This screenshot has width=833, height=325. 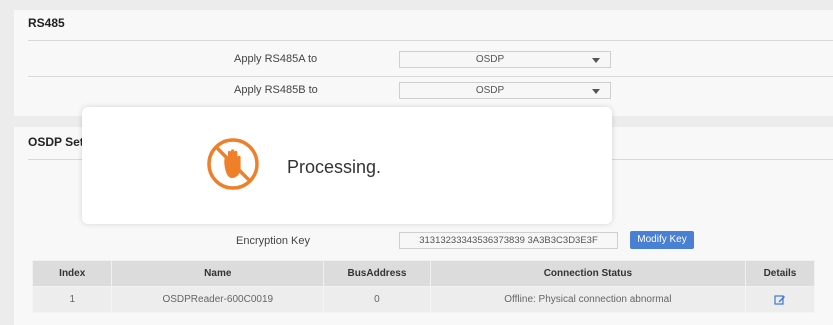 What do you see at coordinates (334, 167) in the screenshot?
I see `processing-message: Processing.` at bounding box center [334, 167].